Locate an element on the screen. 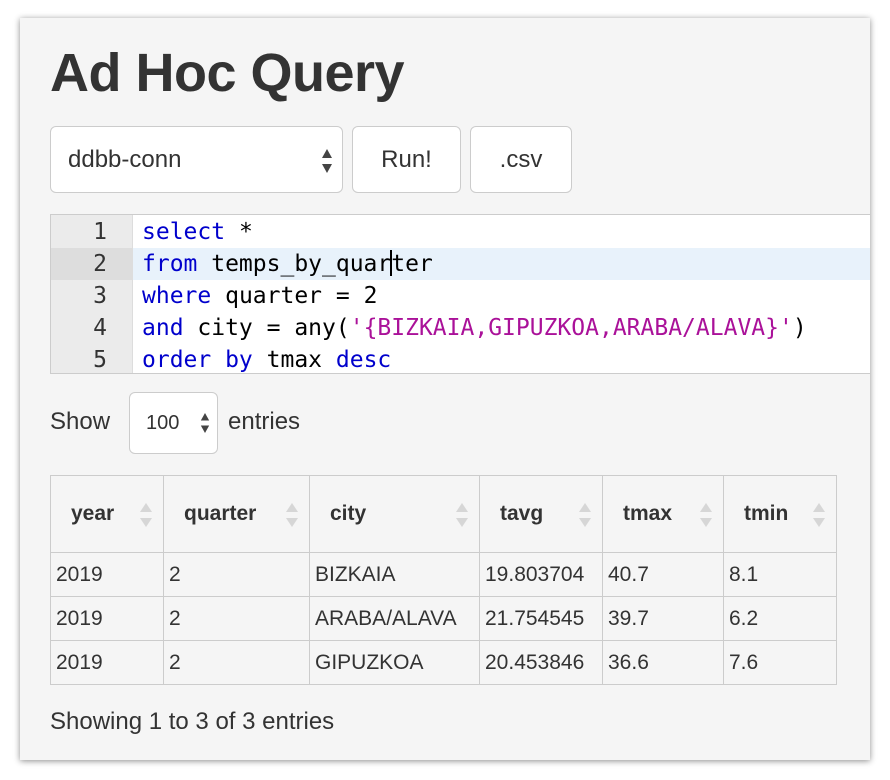 The width and height of the screenshot is (890, 780). sql-keyword: where is located at coordinates (177, 296).